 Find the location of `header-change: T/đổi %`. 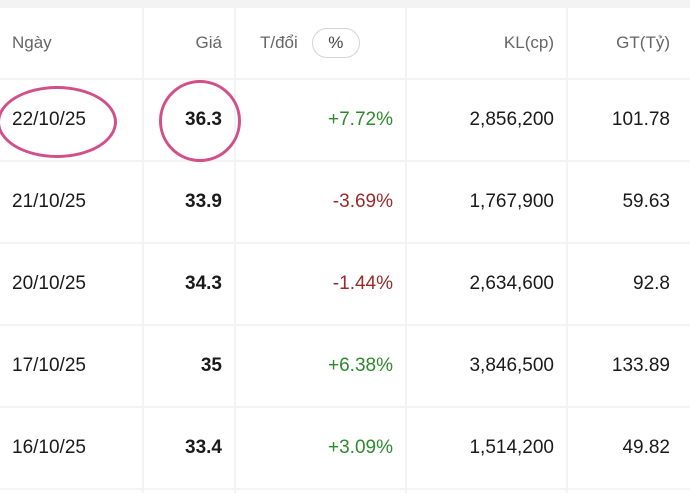

header-change: T/đổi % is located at coordinates (320, 43).